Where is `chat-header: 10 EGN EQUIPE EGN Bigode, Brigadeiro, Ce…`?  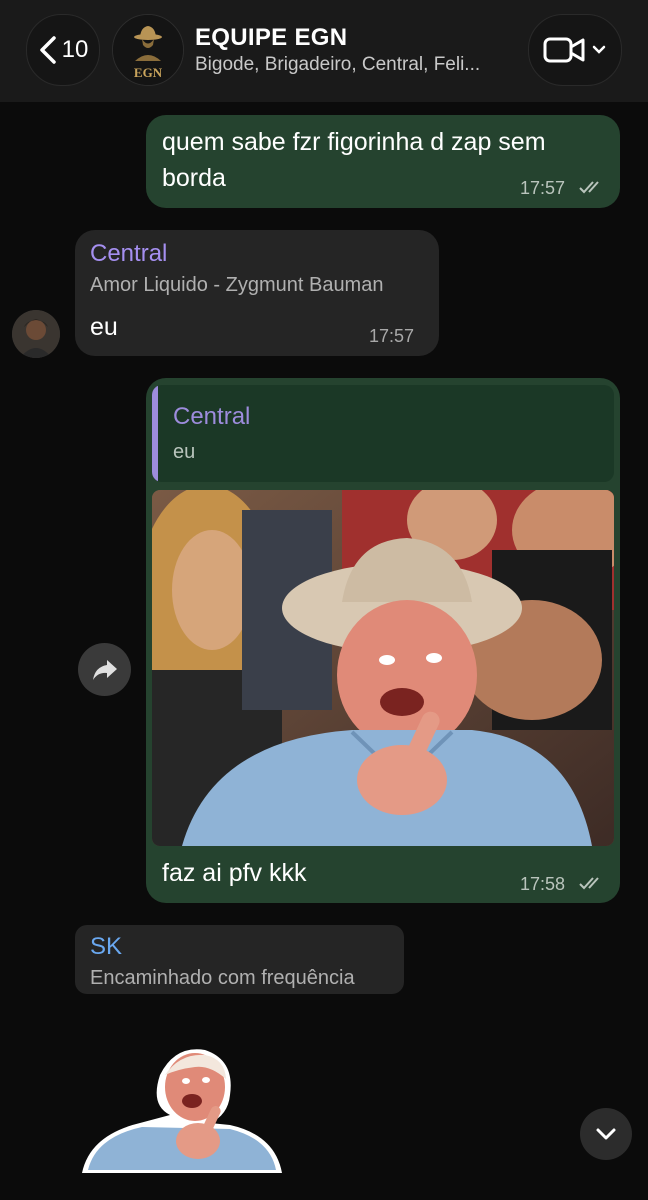 chat-header: 10 EGN EQUIPE EGN Bigode, Brigadeiro, Ce… is located at coordinates (324, 51).